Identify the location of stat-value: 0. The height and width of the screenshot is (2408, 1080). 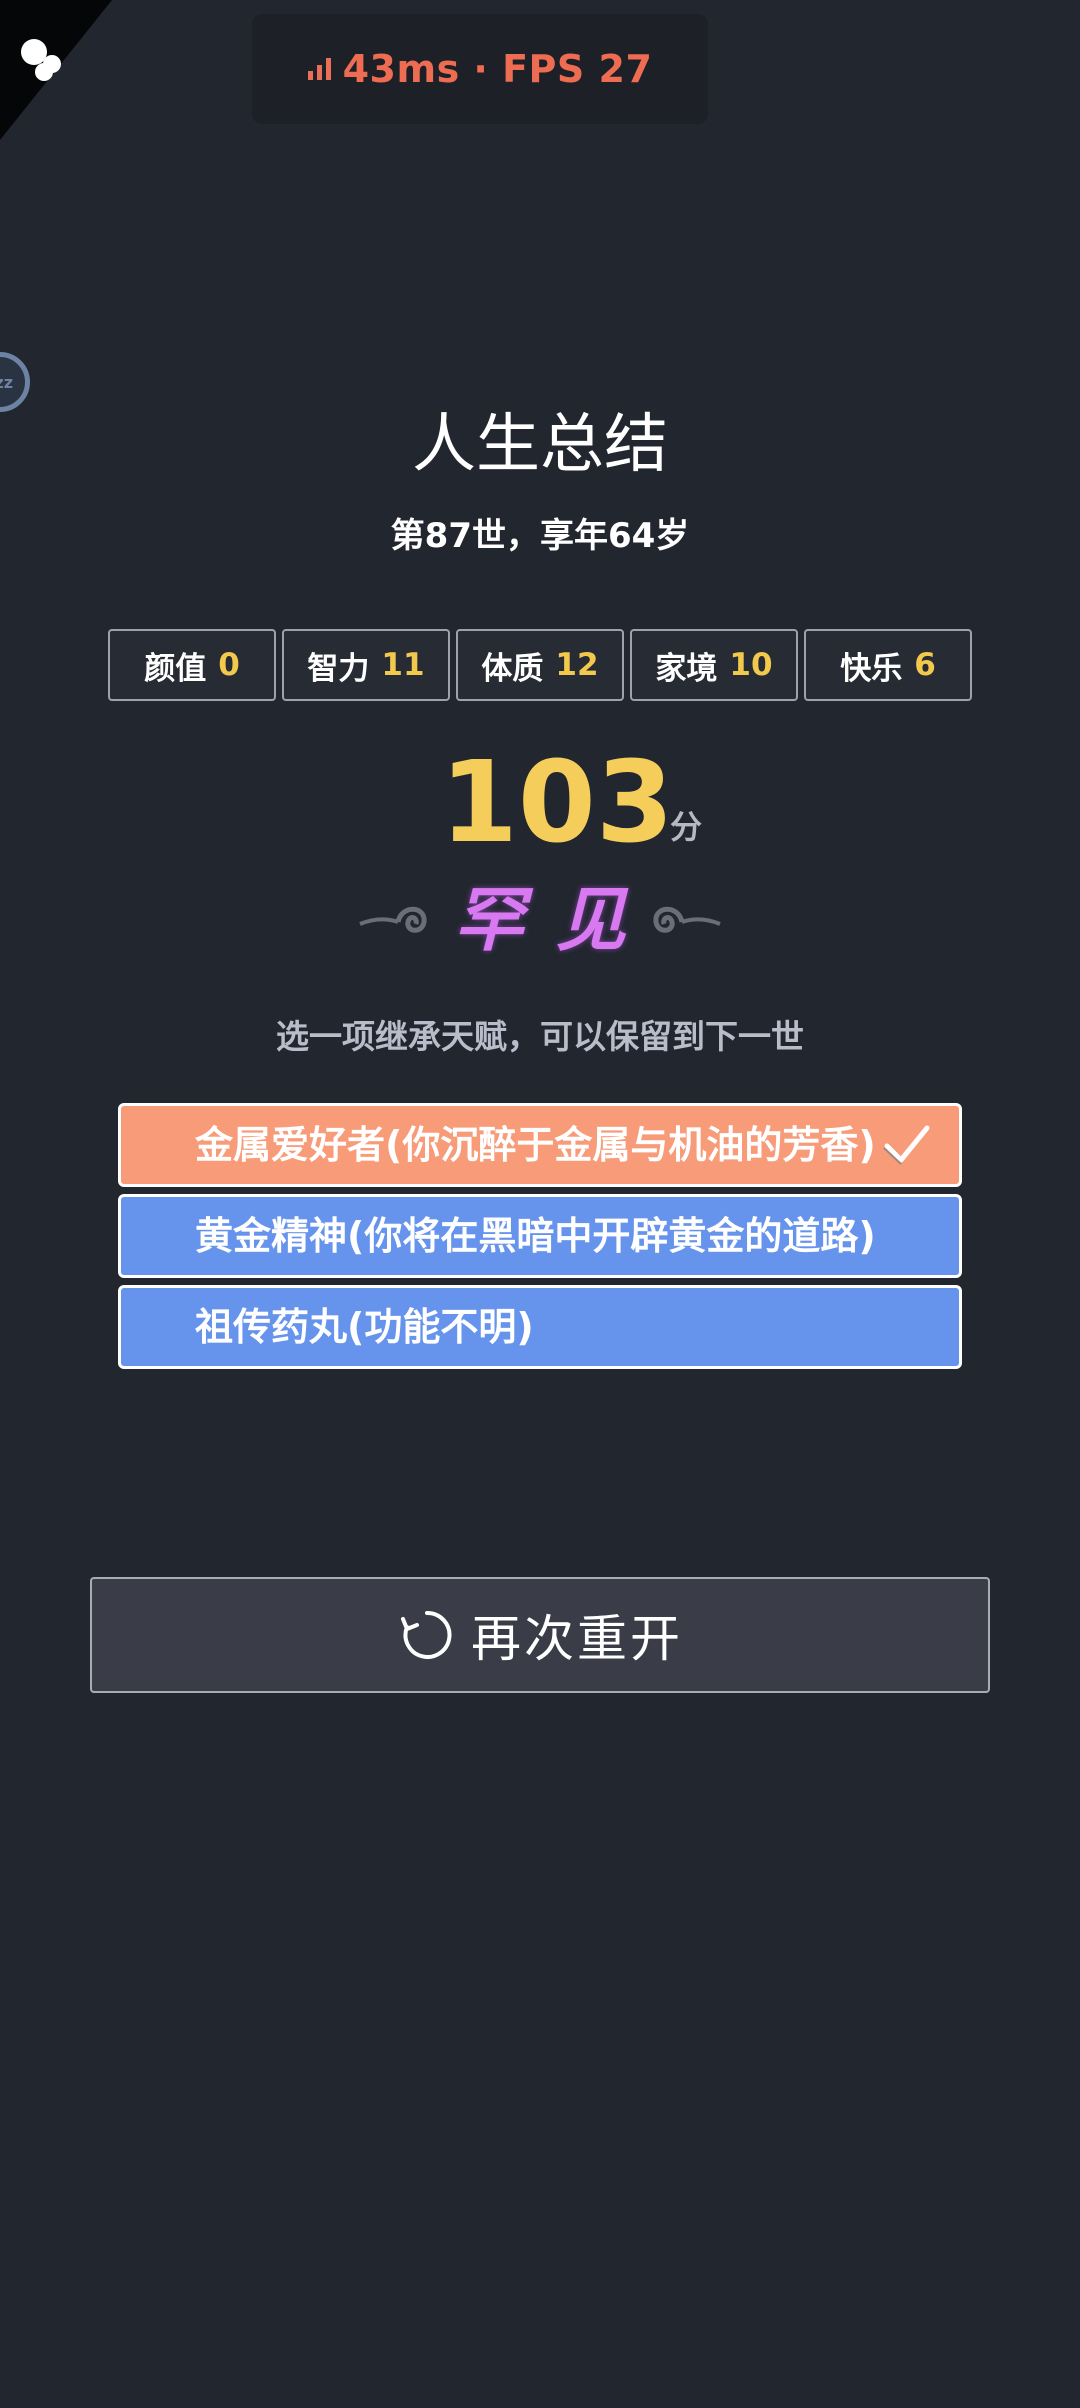
(229, 665).